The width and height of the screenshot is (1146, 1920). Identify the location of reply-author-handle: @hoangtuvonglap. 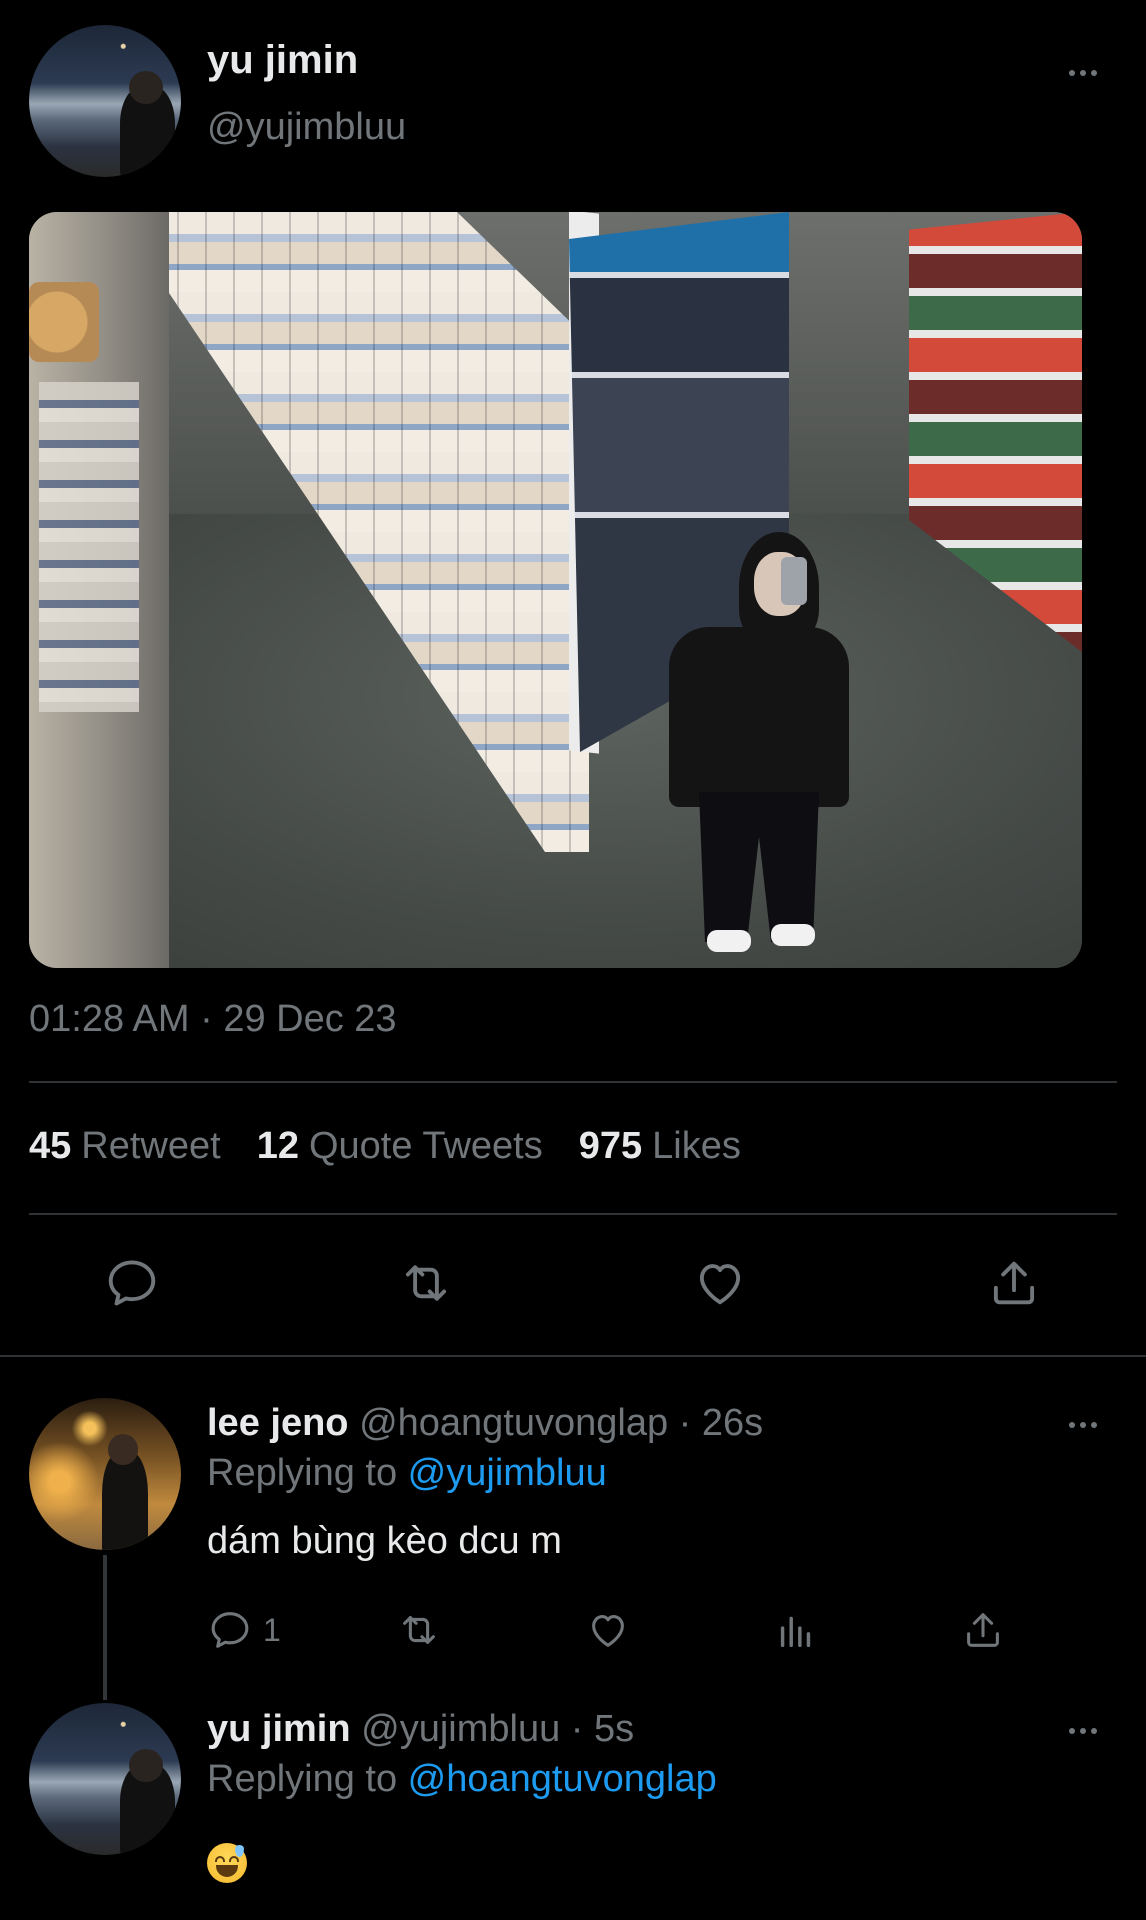
(513, 1423).